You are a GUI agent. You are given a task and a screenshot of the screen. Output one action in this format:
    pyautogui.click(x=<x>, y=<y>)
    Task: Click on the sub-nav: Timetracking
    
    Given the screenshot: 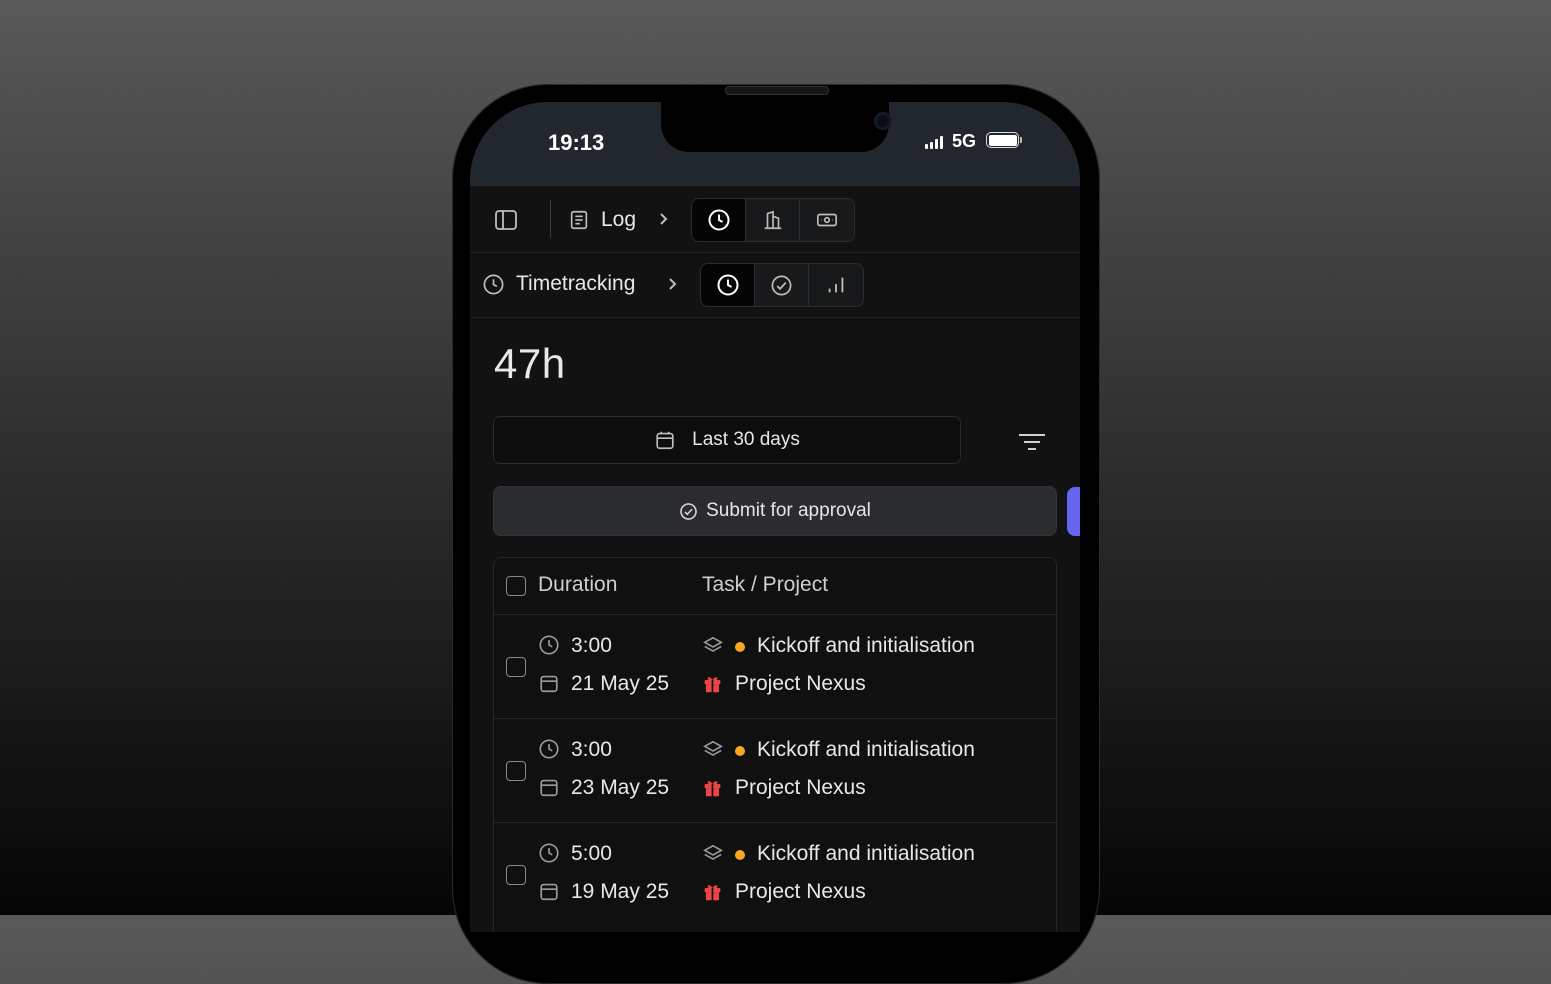 What is the action you would take?
    pyautogui.click(x=775, y=285)
    